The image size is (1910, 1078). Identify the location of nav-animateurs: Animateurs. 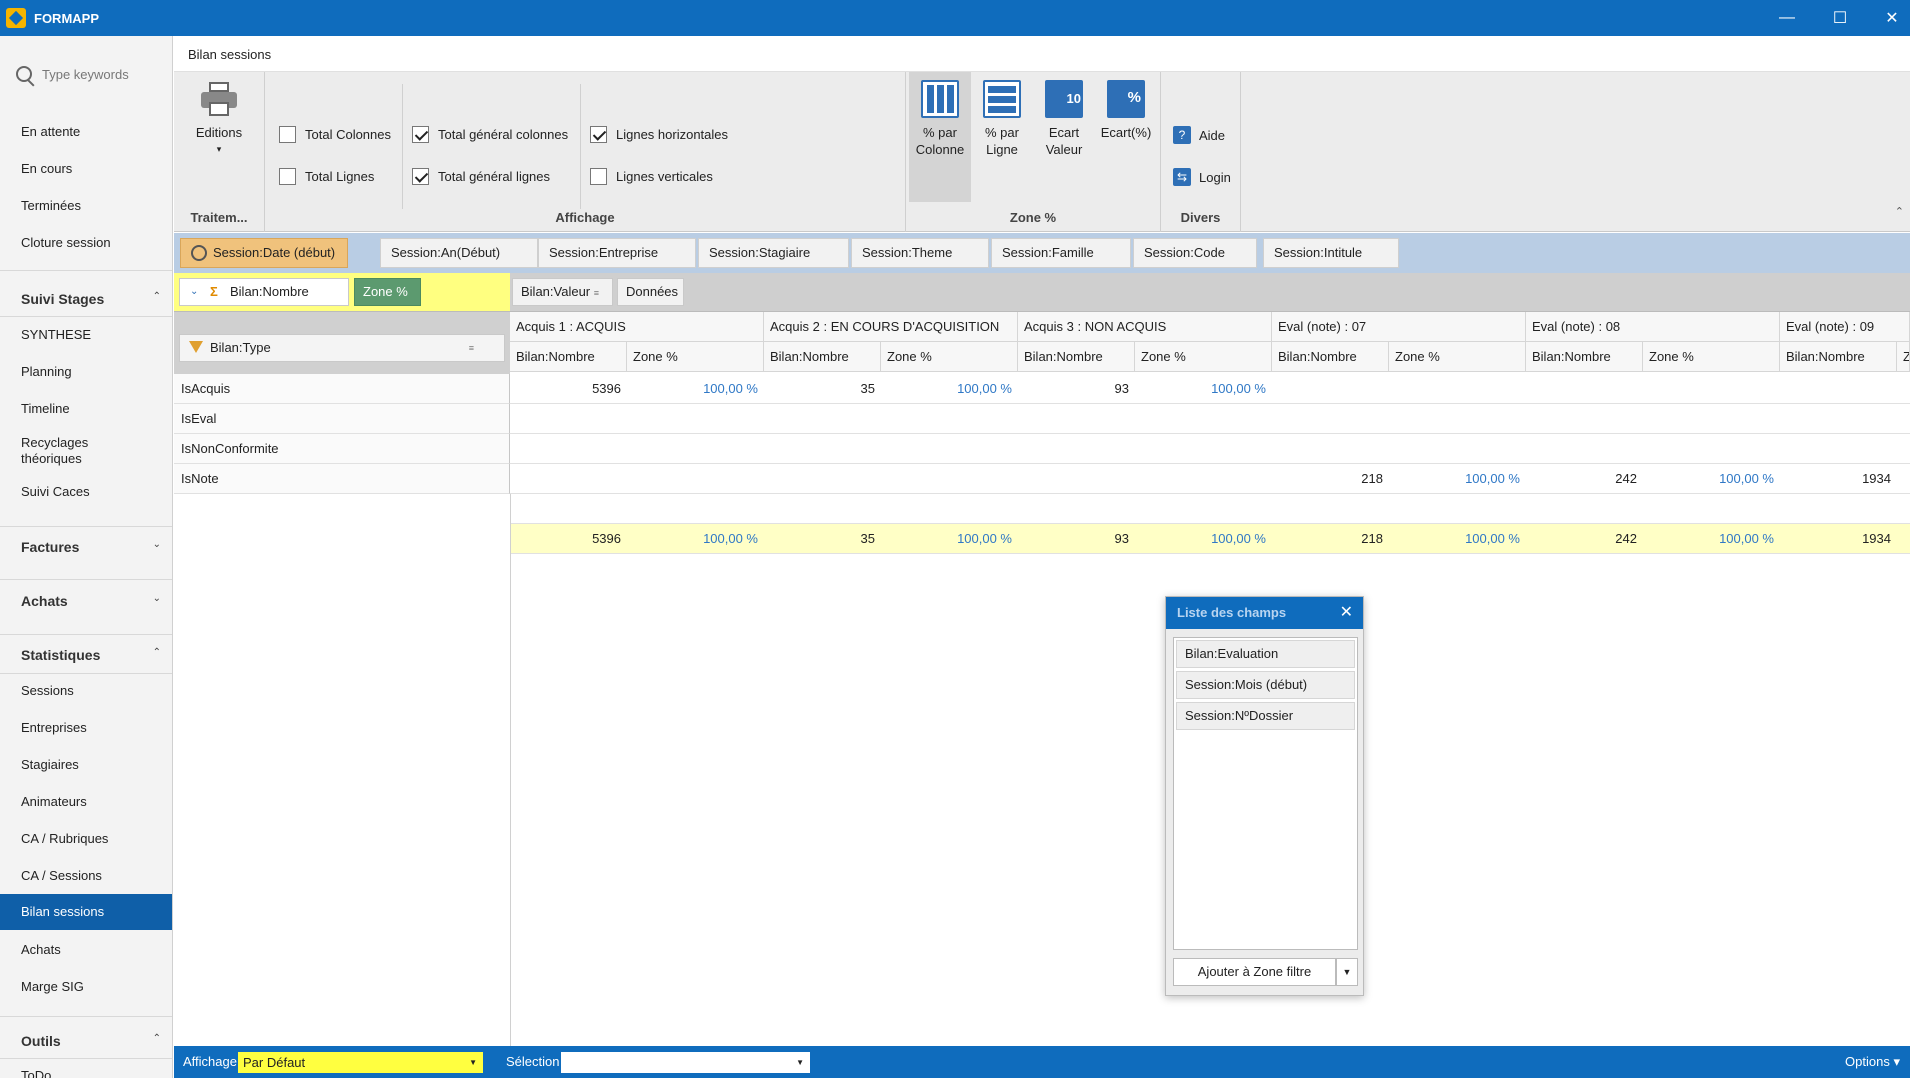
(54, 801).